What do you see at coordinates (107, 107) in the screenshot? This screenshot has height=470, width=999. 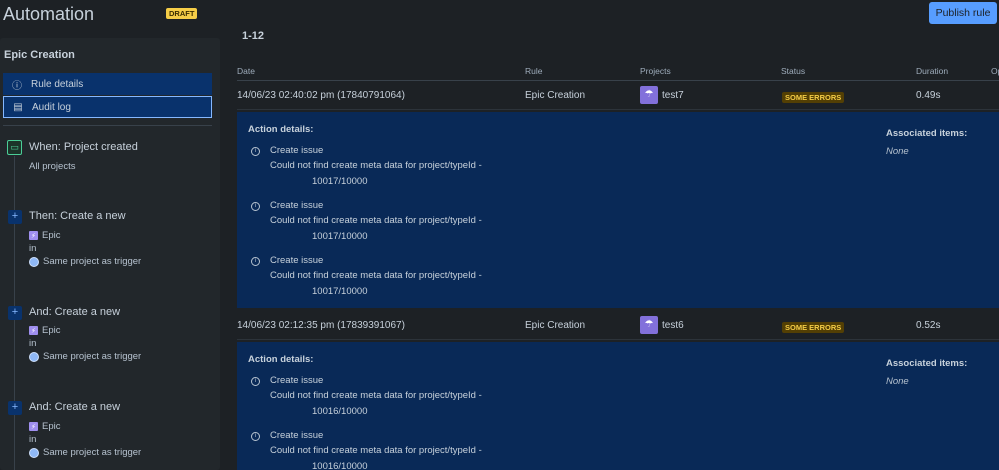 I see `nav-audit-log: ▤ Audit log` at bounding box center [107, 107].